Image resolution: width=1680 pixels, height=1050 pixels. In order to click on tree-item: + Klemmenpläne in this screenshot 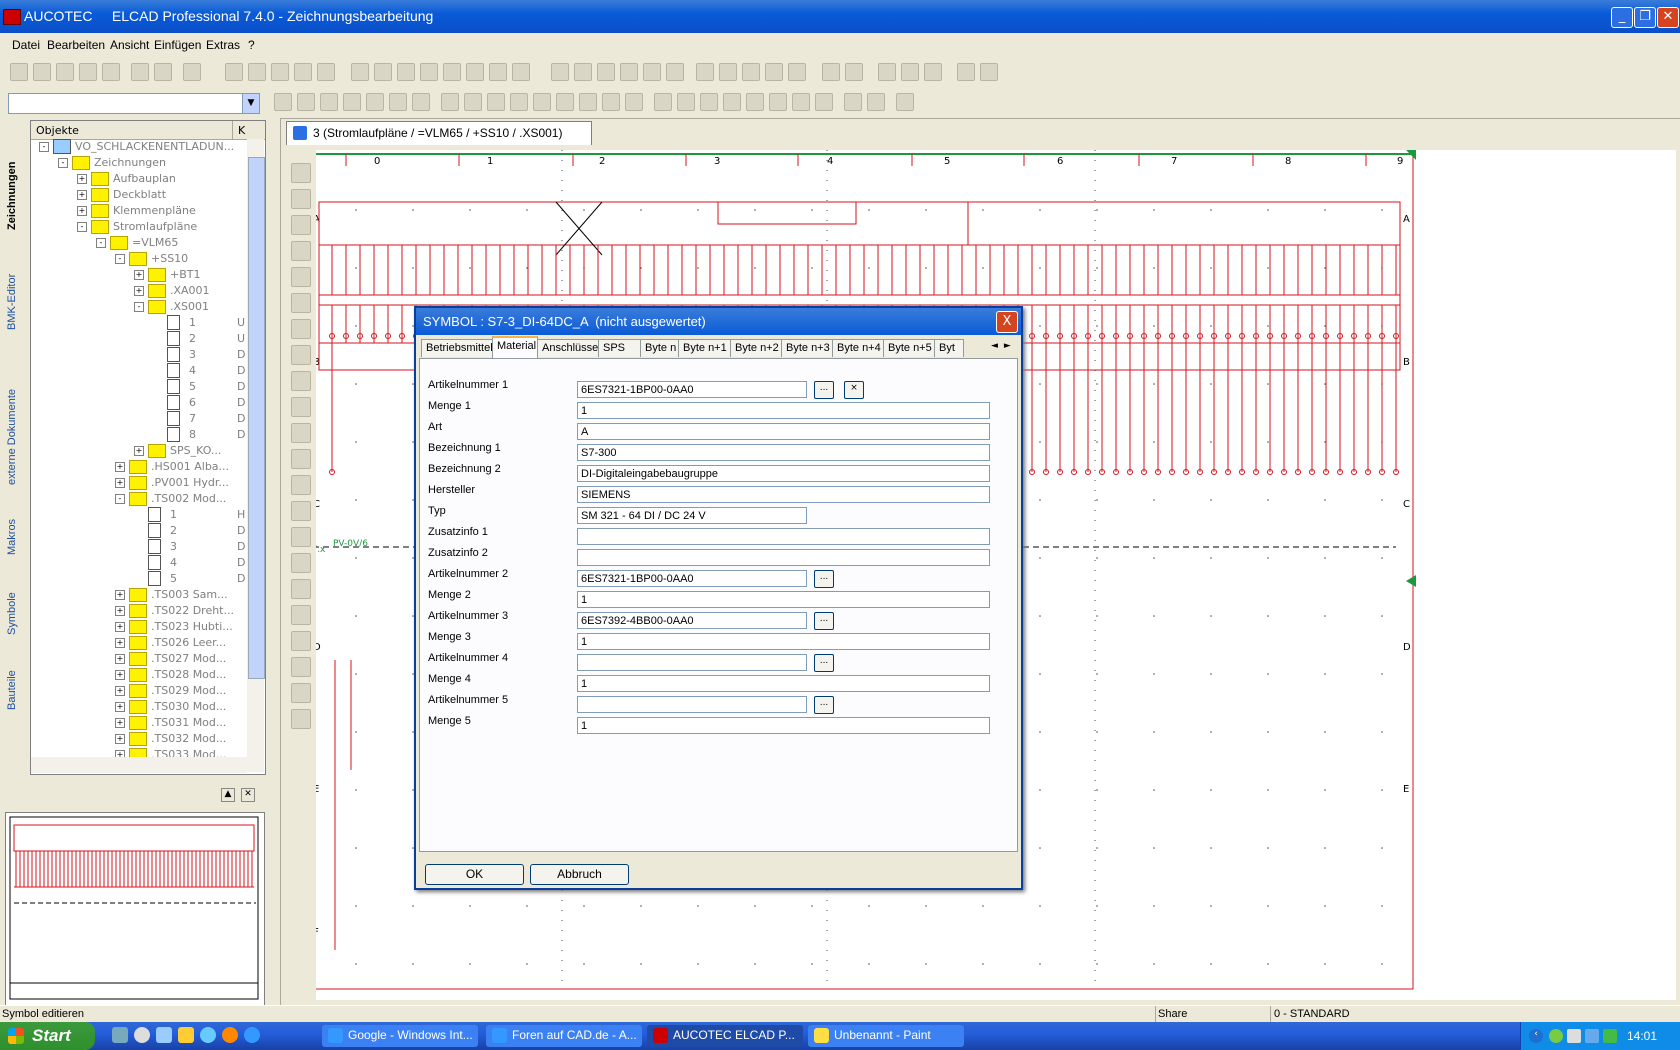, I will do `click(139, 211)`.